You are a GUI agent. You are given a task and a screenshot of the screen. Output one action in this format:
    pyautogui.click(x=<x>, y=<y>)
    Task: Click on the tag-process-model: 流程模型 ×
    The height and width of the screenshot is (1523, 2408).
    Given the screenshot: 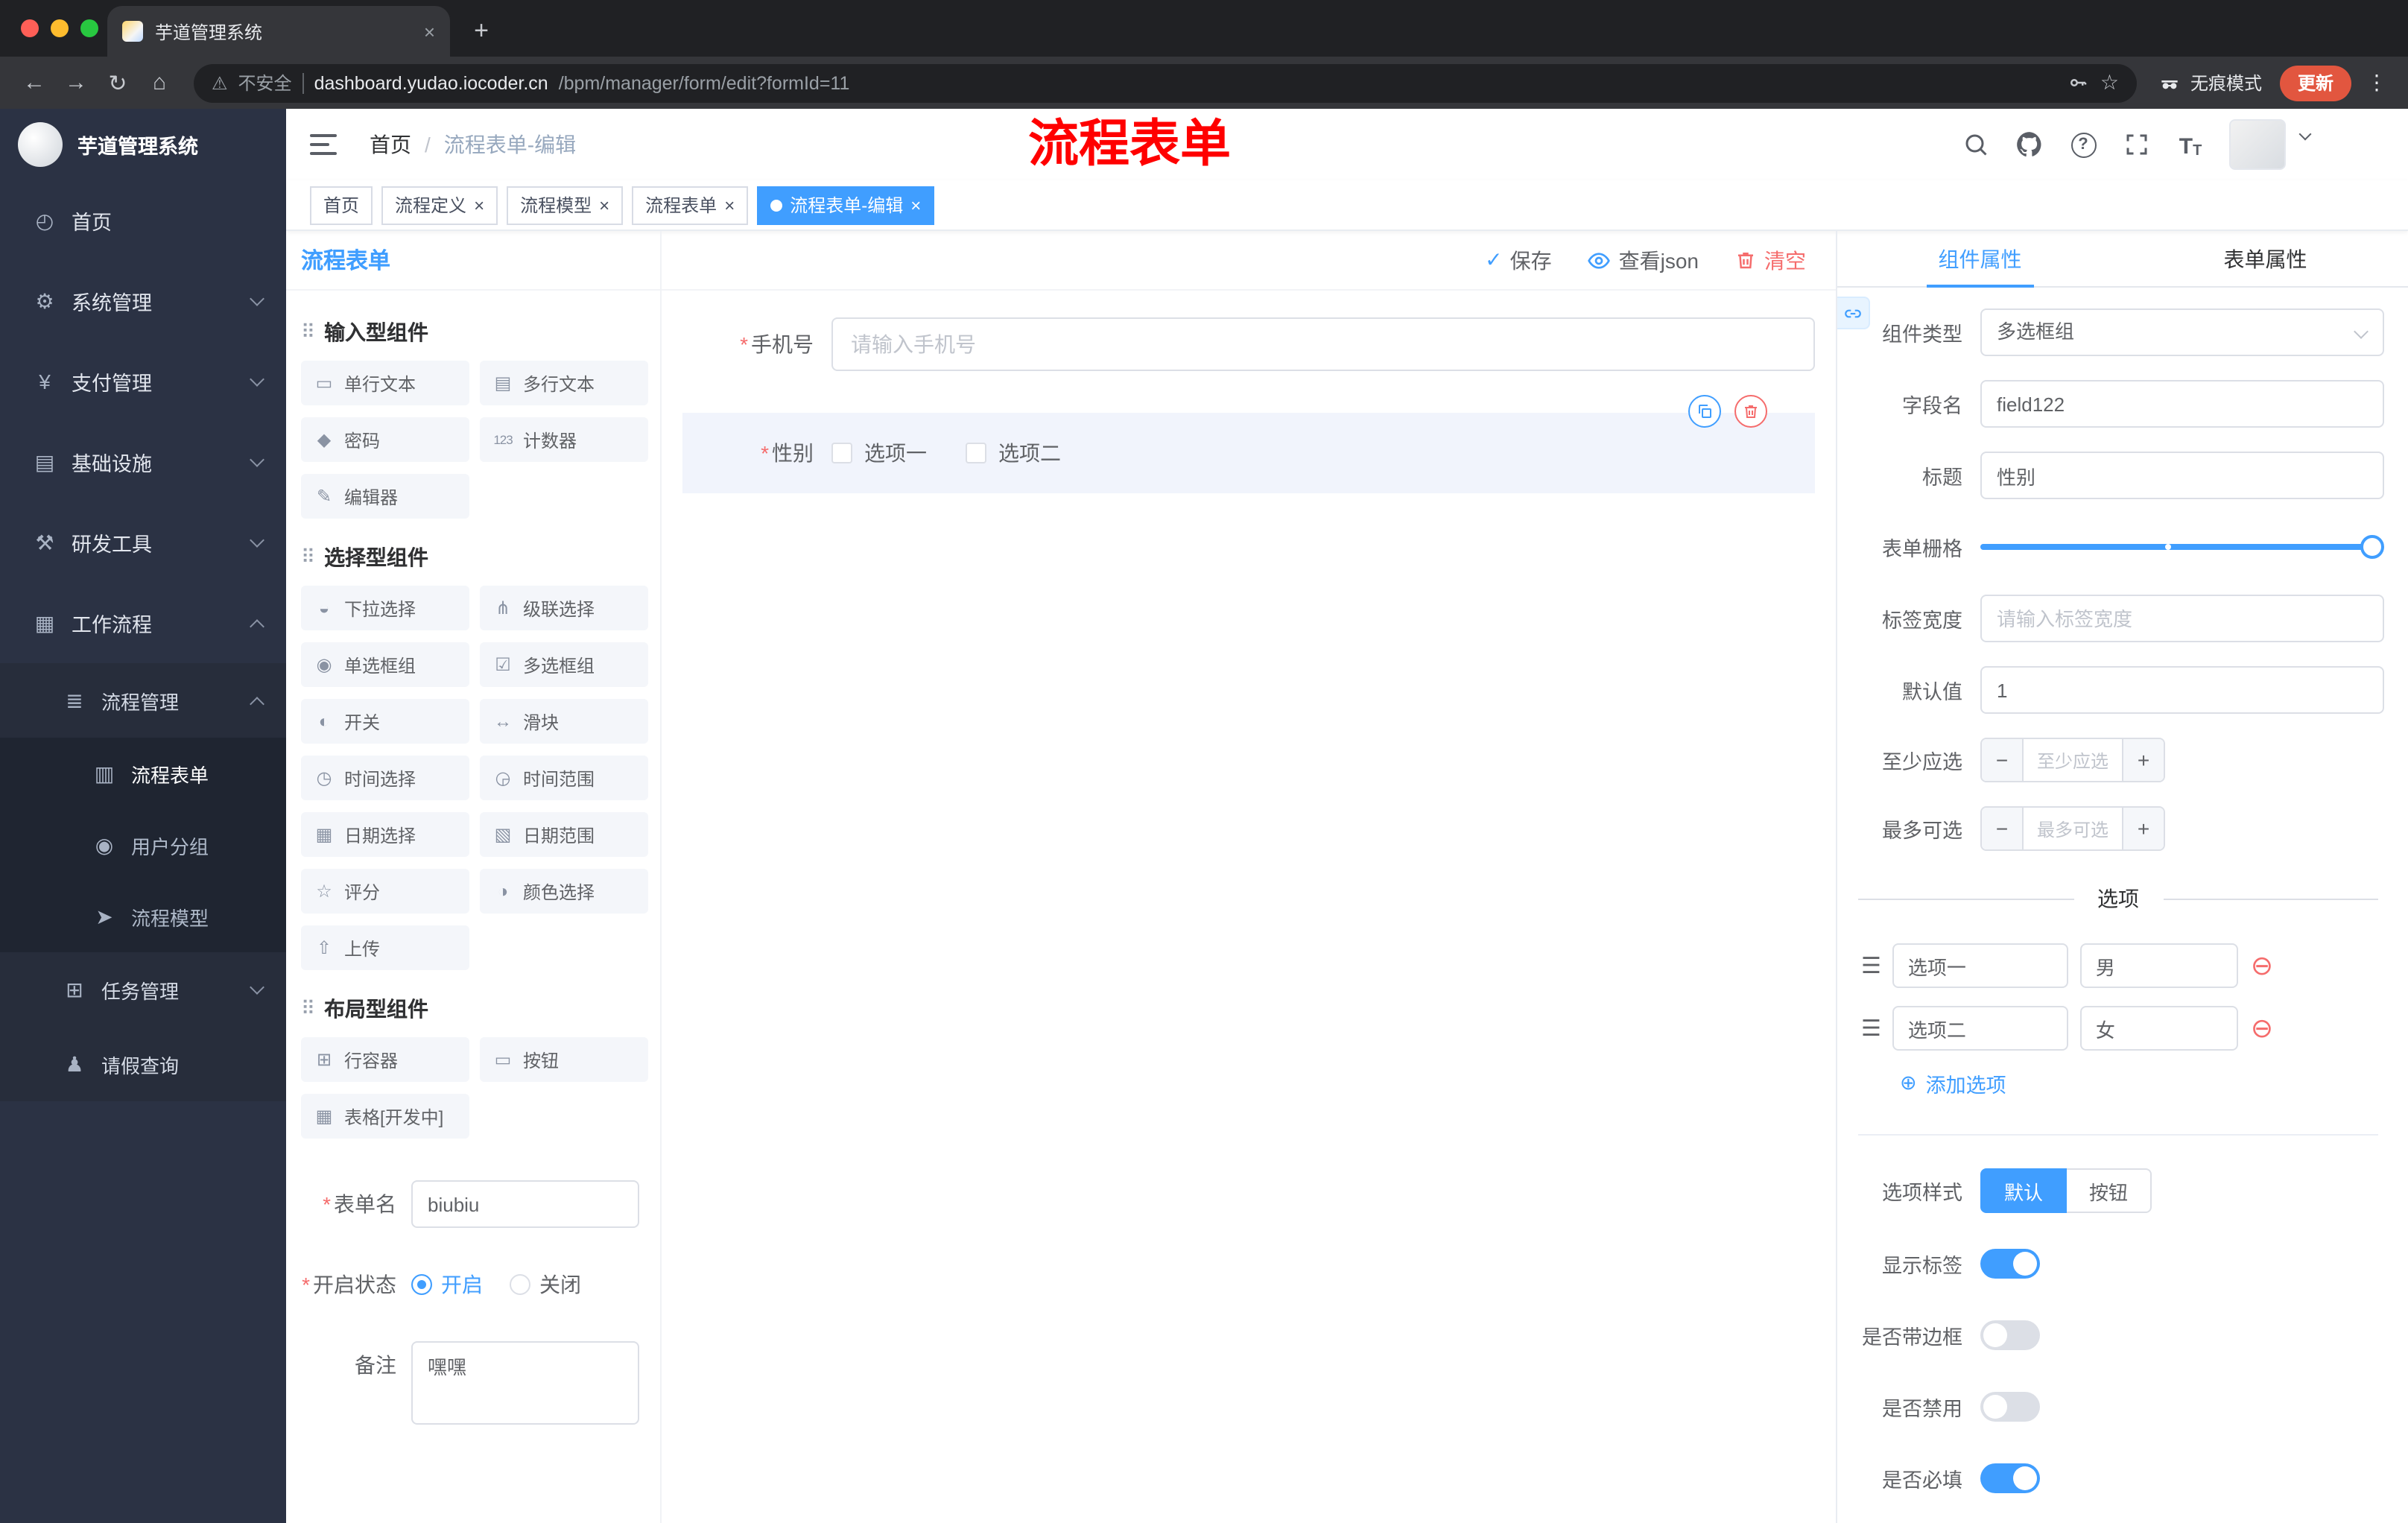 What is the action you would take?
    pyautogui.click(x=565, y=205)
    